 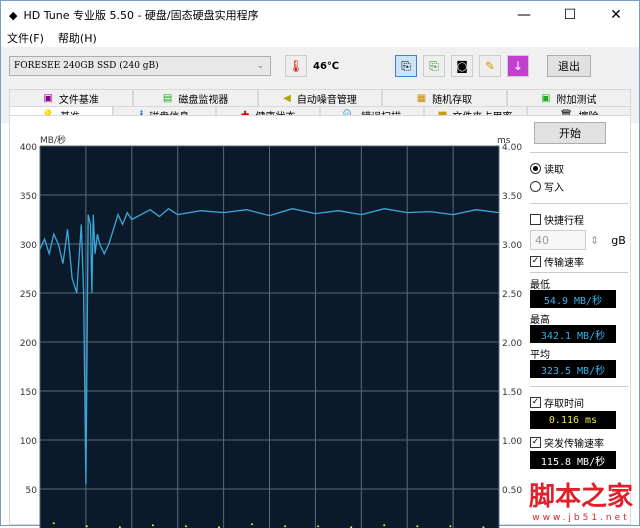 I want to click on close-button: ✕, so click(x=616, y=15).